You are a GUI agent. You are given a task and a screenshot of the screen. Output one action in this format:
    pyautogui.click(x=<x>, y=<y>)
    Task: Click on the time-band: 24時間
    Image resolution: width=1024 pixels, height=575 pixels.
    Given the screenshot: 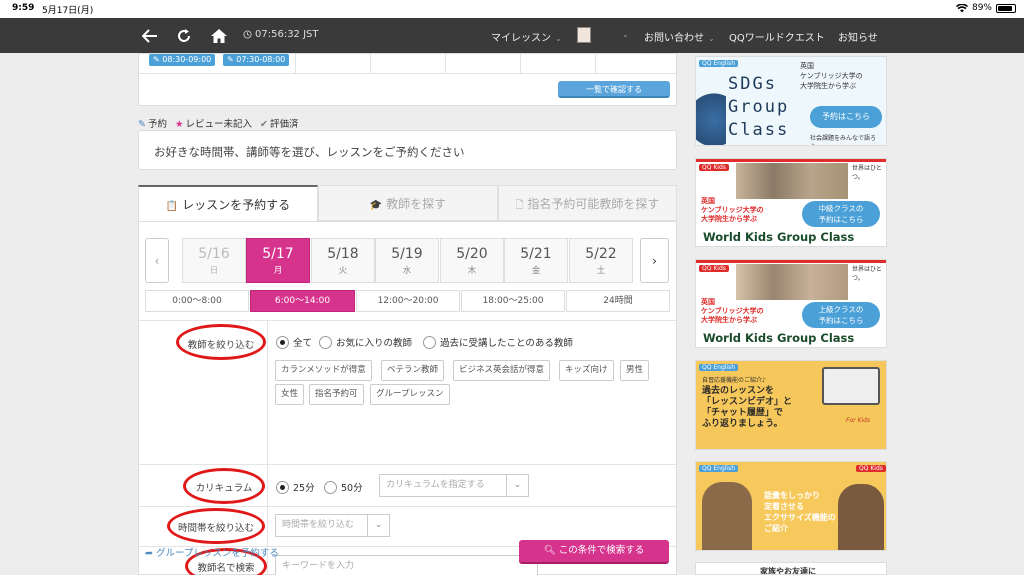 What is the action you would take?
    pyautogui.click(x=618, y=301)
    